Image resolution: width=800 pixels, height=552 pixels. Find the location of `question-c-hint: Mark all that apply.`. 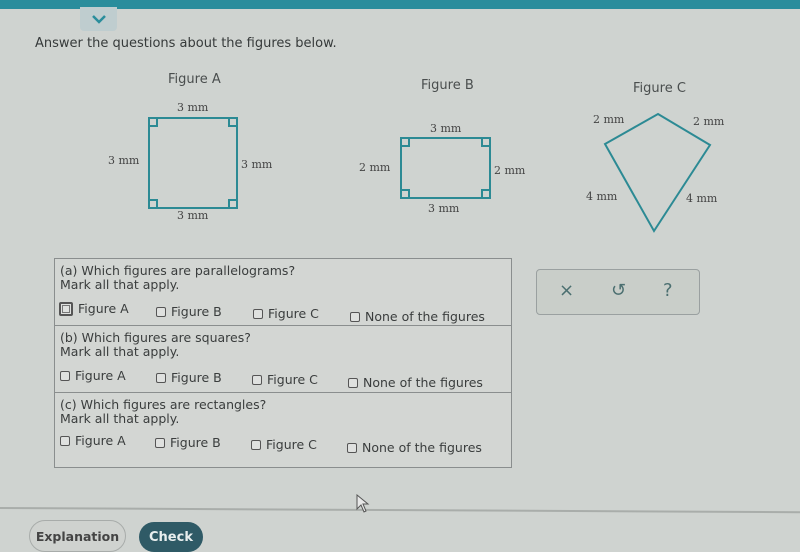

question-c-hint: Mark all that apply. is located at coordinates (120, 418).